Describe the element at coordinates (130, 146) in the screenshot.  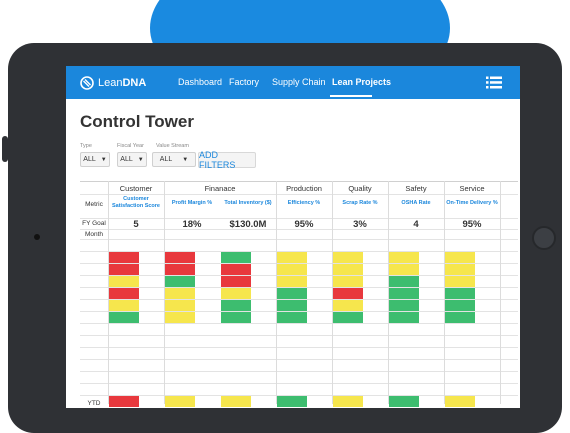
I see `fiscal-year-filter-label: Fiscal Year` at that location.